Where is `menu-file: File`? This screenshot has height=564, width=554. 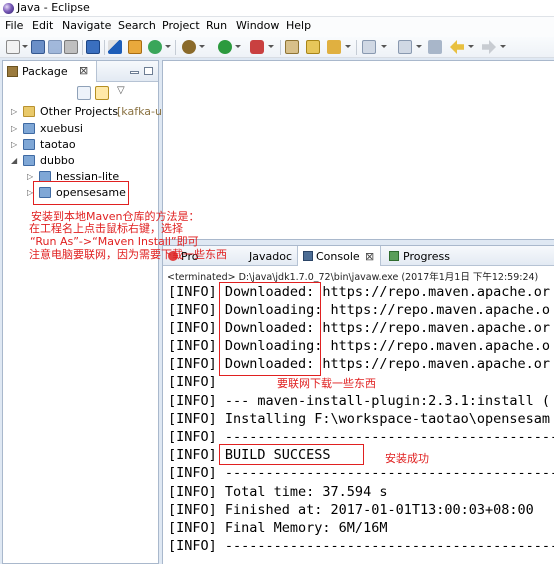 menu-file: File is located at coordinates (14, 25).